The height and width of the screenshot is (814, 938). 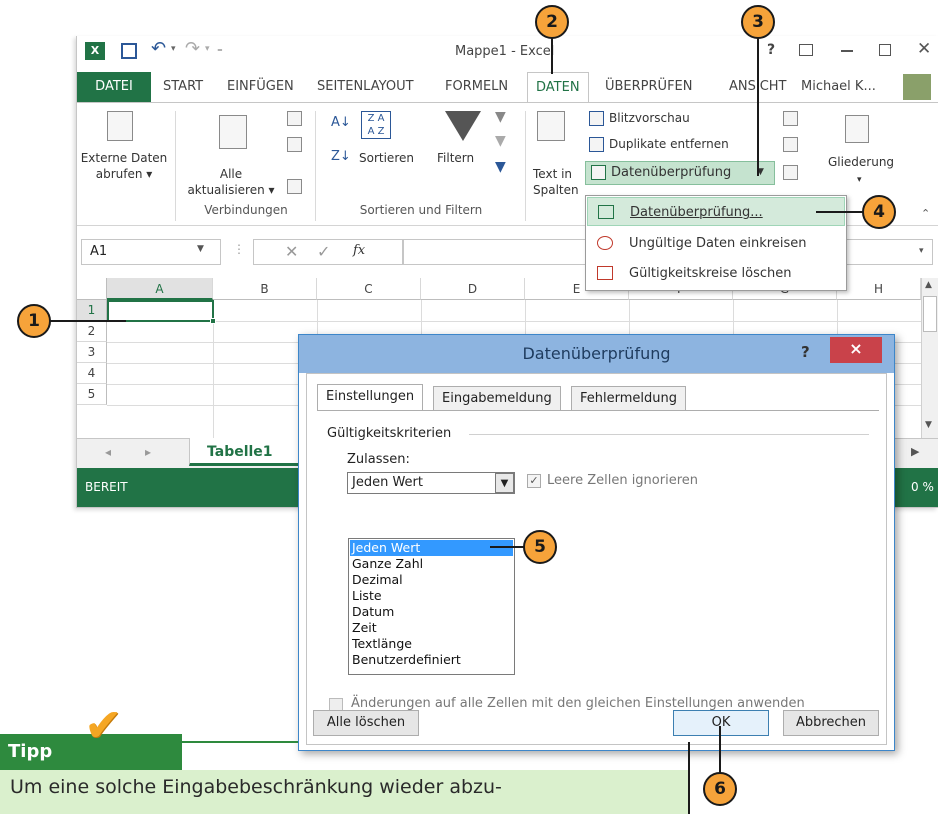 I want to click on active-cell-a1, so click(x=160, y=311).